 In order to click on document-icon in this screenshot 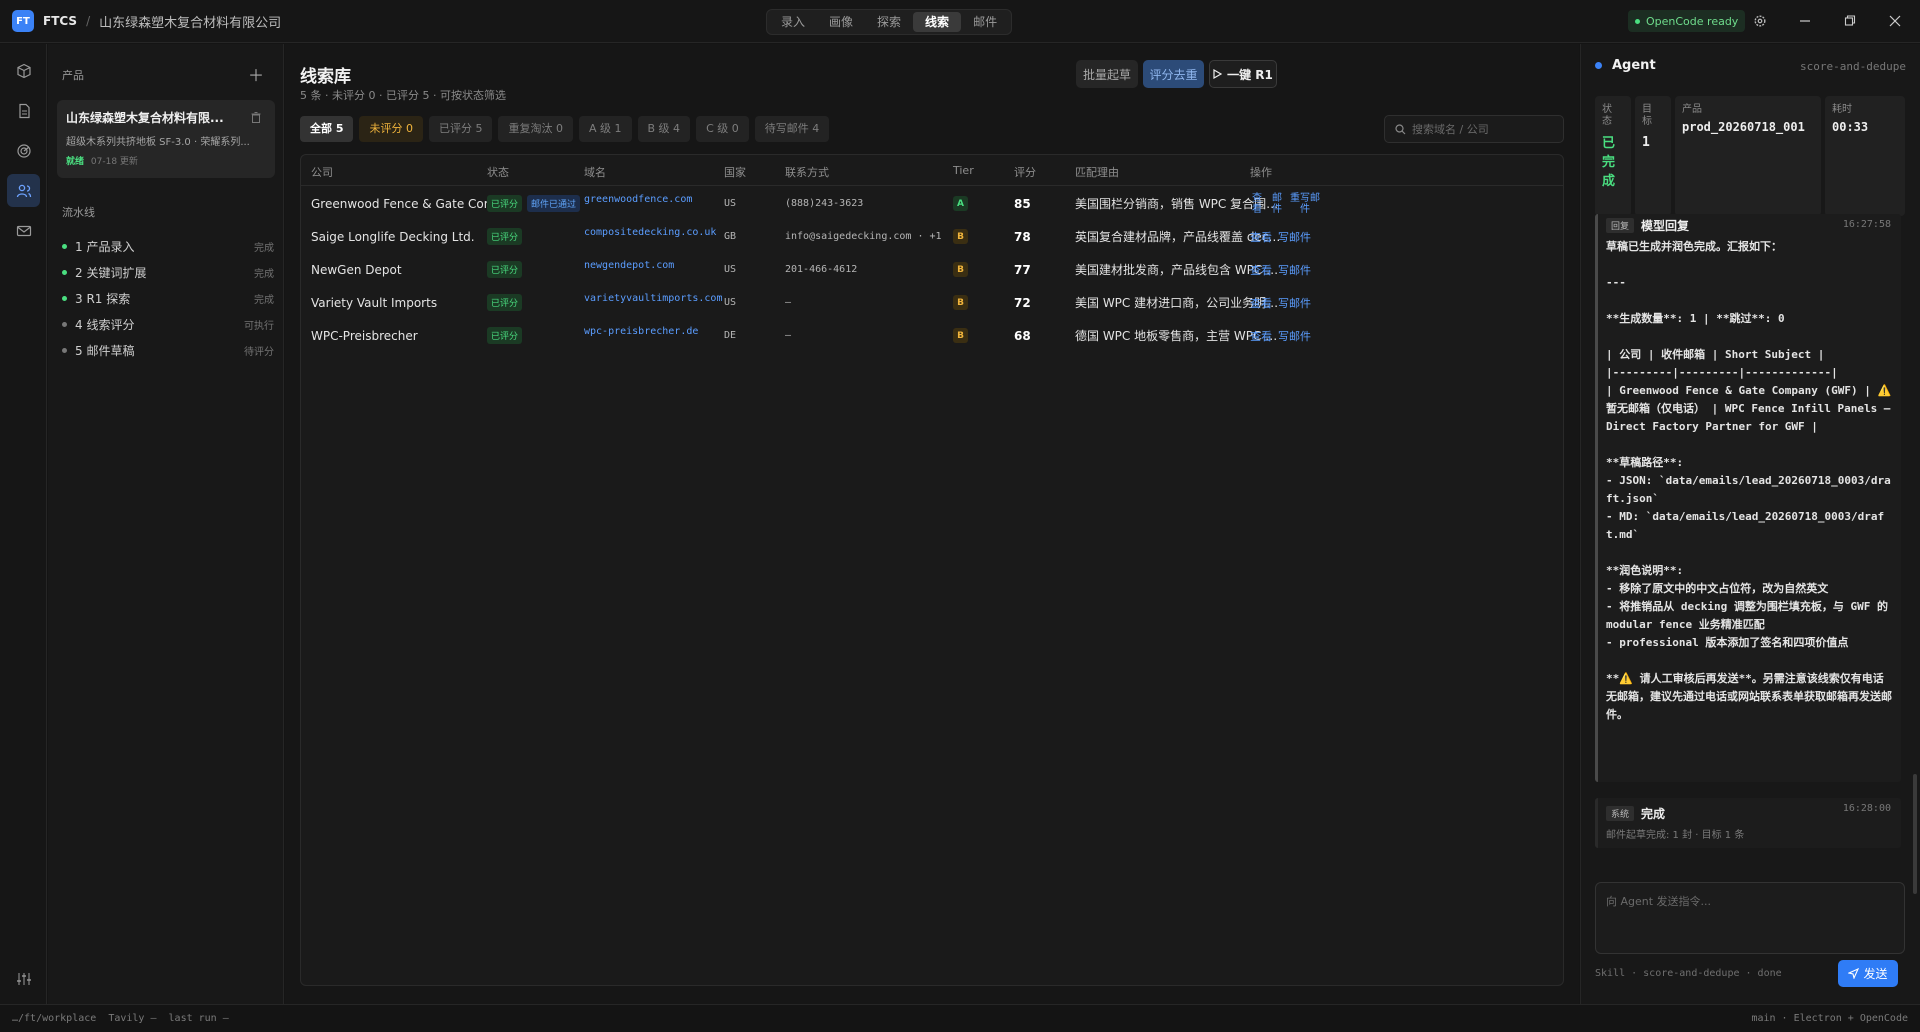, I will do `click(23, 110)`.